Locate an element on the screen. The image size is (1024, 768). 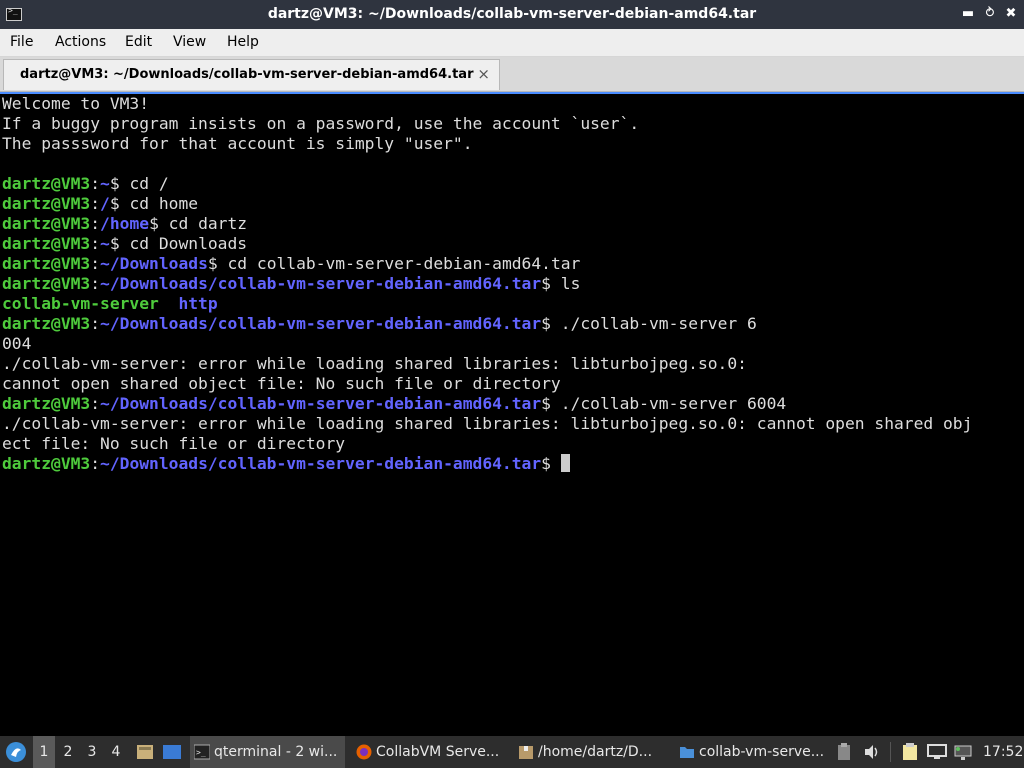
folder-icon is located at coordinates (687, 752).